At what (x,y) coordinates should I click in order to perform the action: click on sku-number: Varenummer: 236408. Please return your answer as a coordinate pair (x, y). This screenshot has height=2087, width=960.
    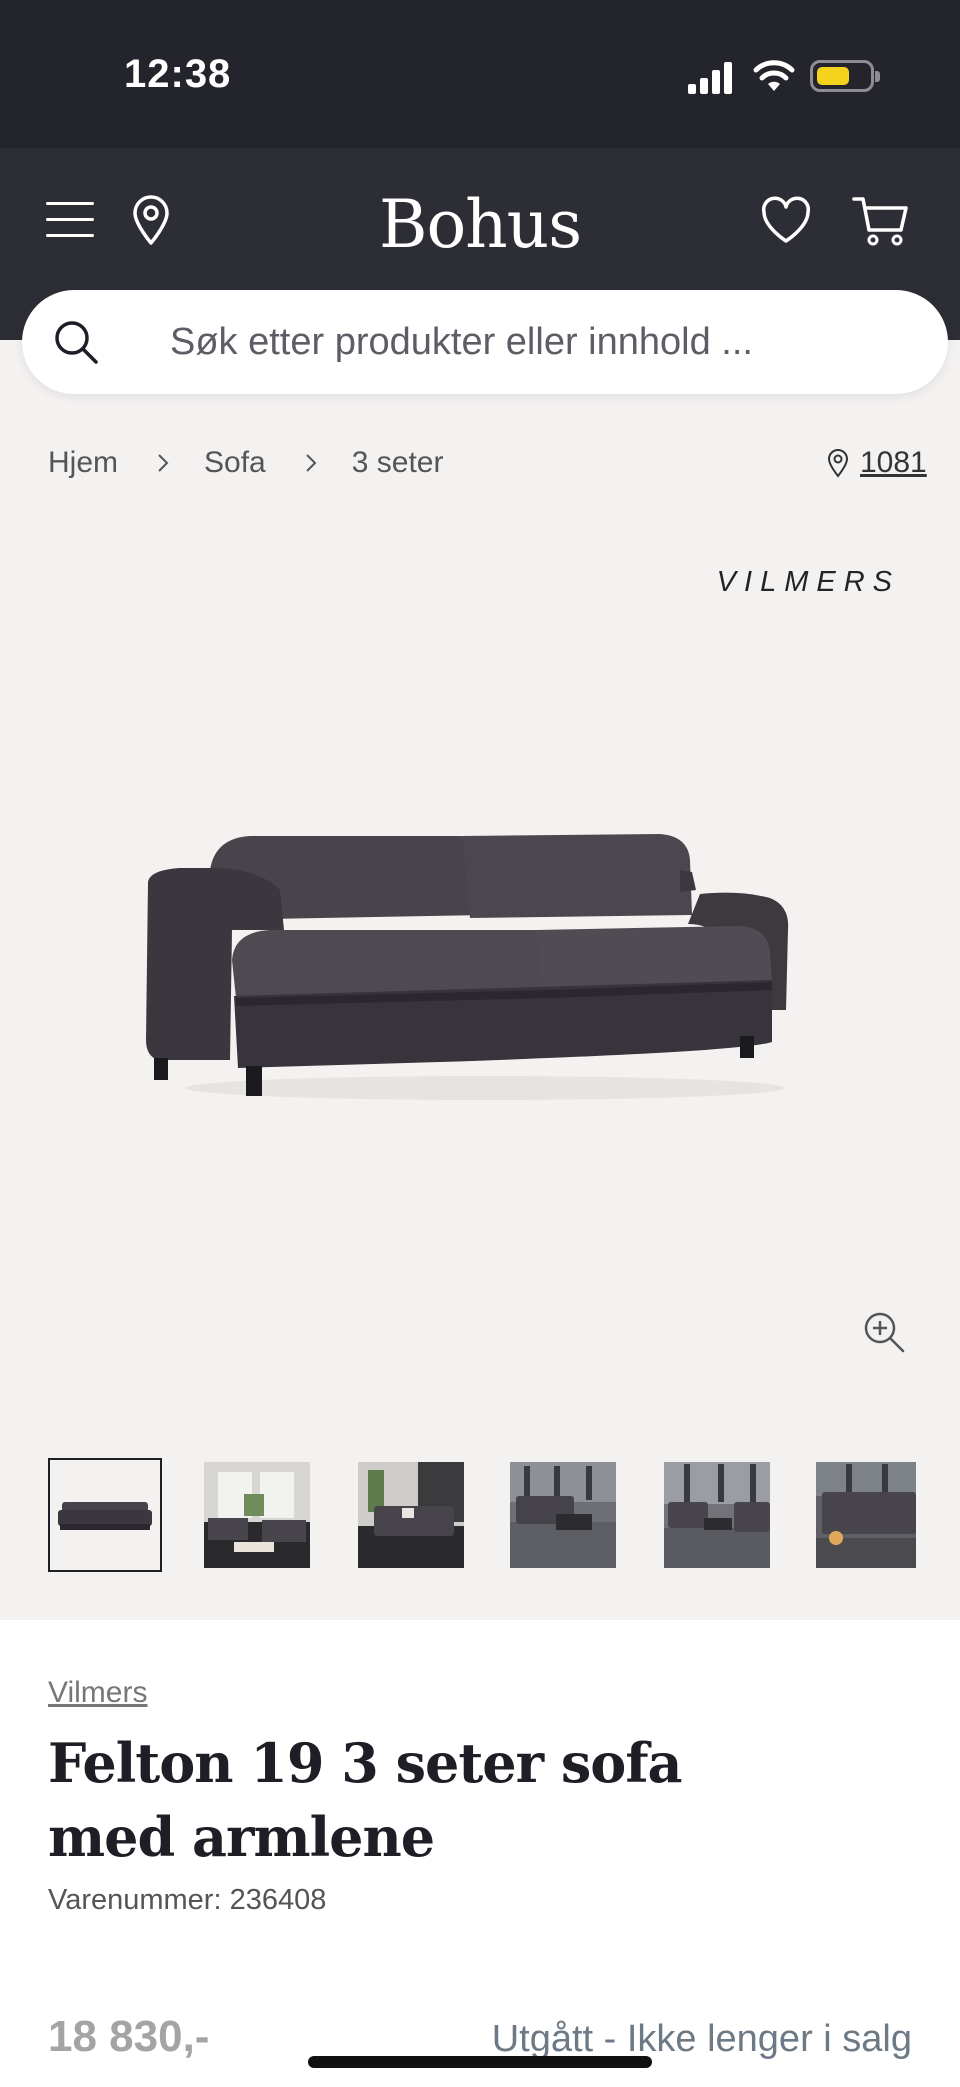
    Looking at the image, I should click on (187, 1900).